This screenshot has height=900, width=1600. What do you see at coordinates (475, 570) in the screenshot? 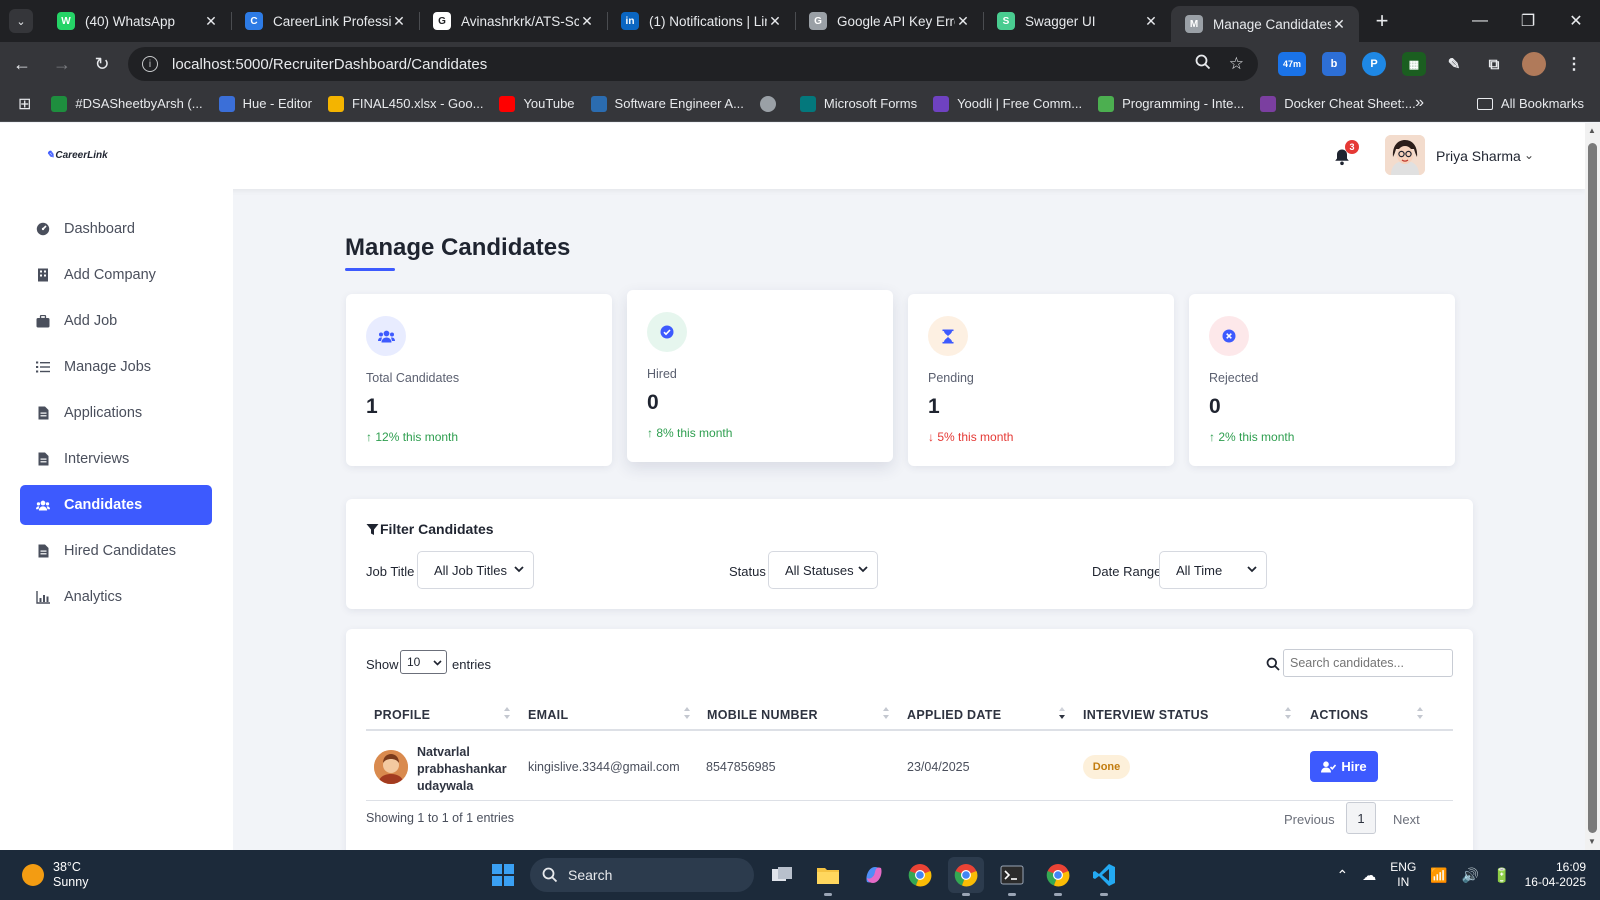
I see `job-title-select: All Job Titles` at bounding box center [475, 570].